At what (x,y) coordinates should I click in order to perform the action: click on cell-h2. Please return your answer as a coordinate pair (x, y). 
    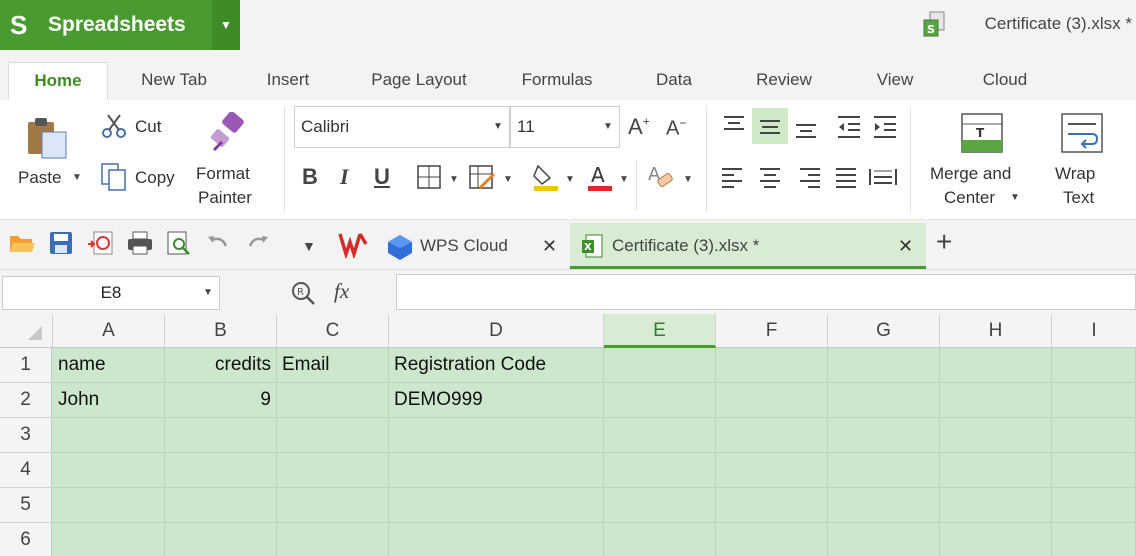
    Looking at the image, I should click on (996, 400).